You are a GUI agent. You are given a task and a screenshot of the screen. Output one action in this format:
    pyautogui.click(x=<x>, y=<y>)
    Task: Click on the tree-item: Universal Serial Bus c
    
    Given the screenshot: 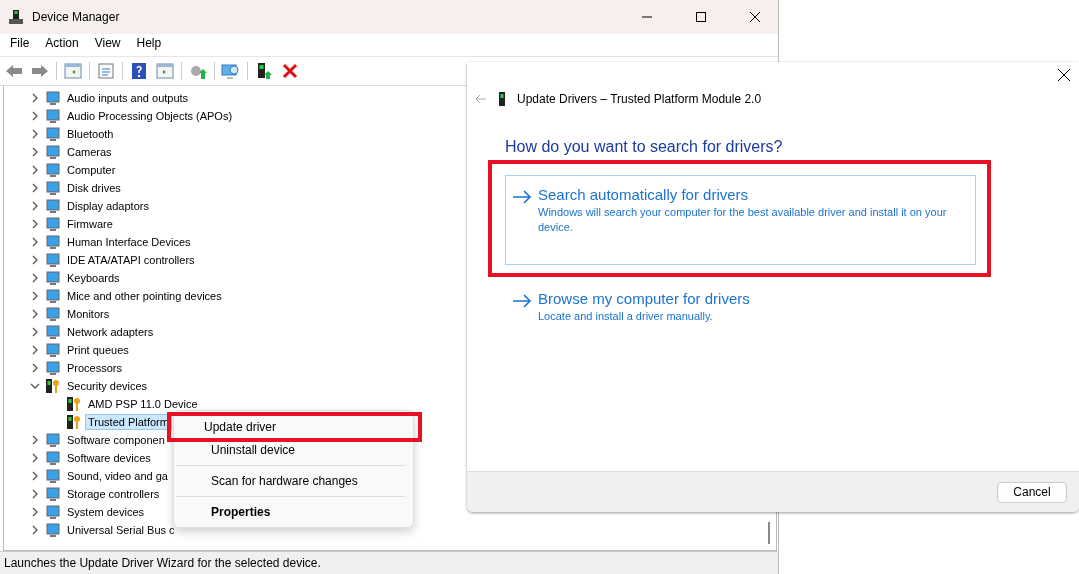 What is the action you would take?
    pyautogui.click(x=121, y=530)
    